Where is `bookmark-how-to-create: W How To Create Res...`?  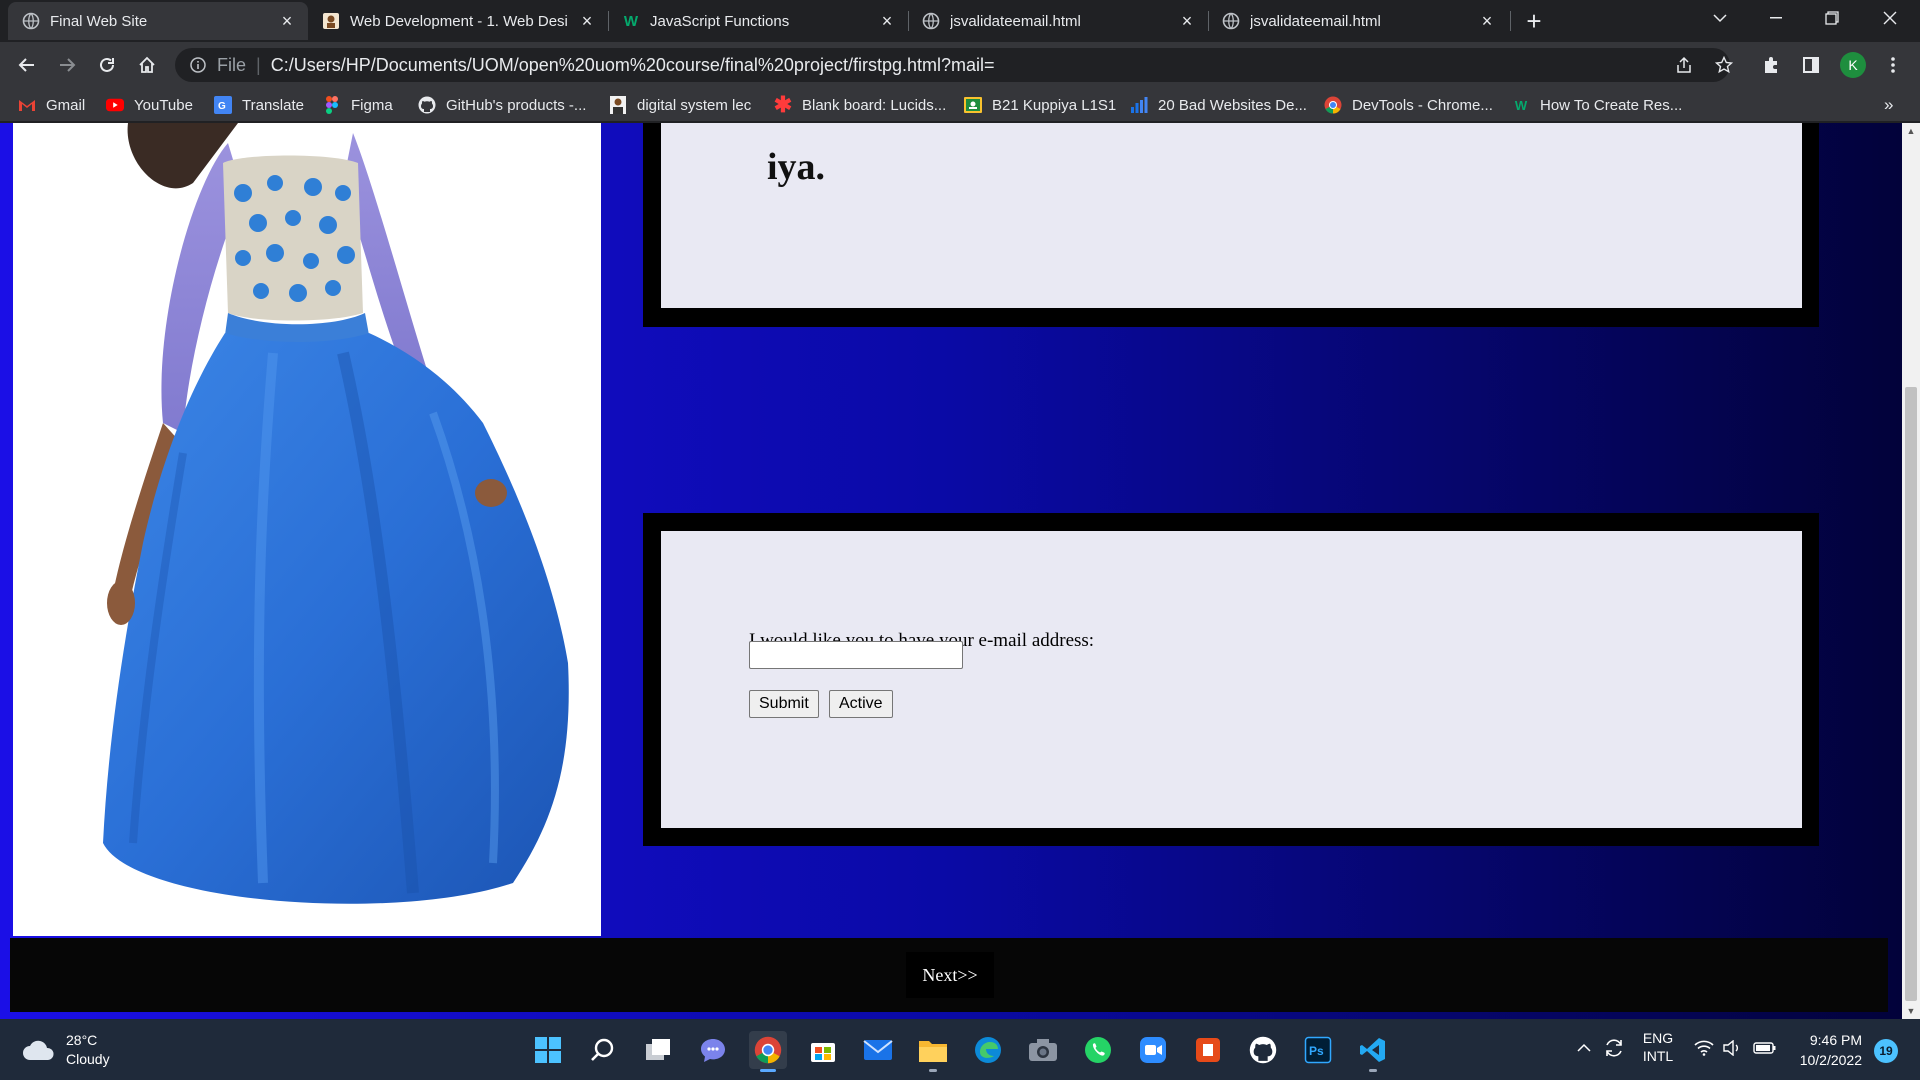
bookmark-how-to-create: W How To Create Res... is located at coordinates (1597, 105).